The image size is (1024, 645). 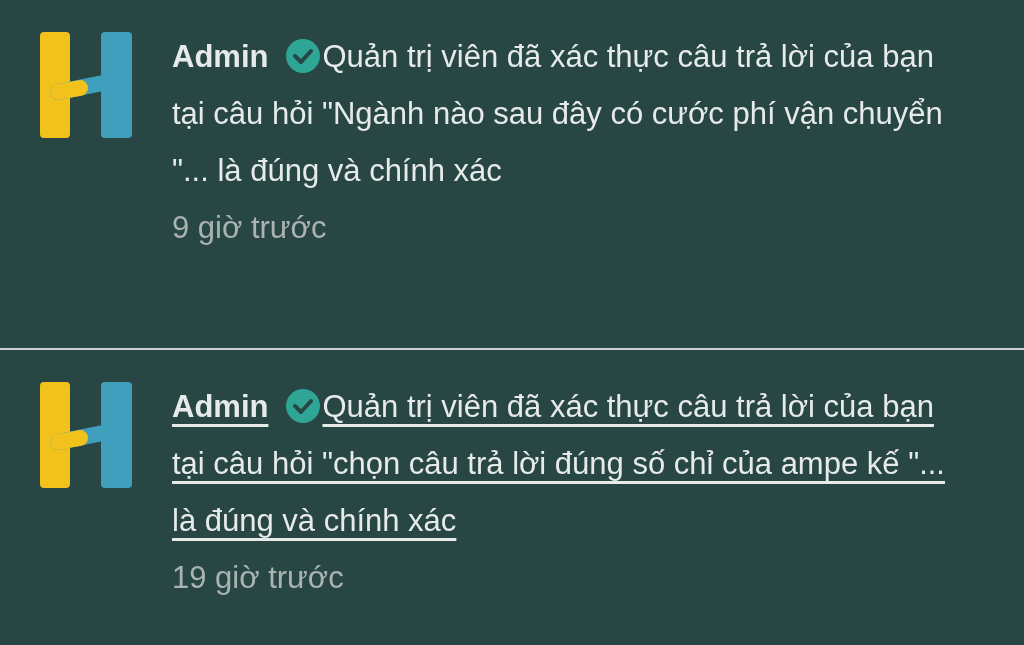 I want to click on timestamp: 19 giờ trước, so click(x=258, y=578).